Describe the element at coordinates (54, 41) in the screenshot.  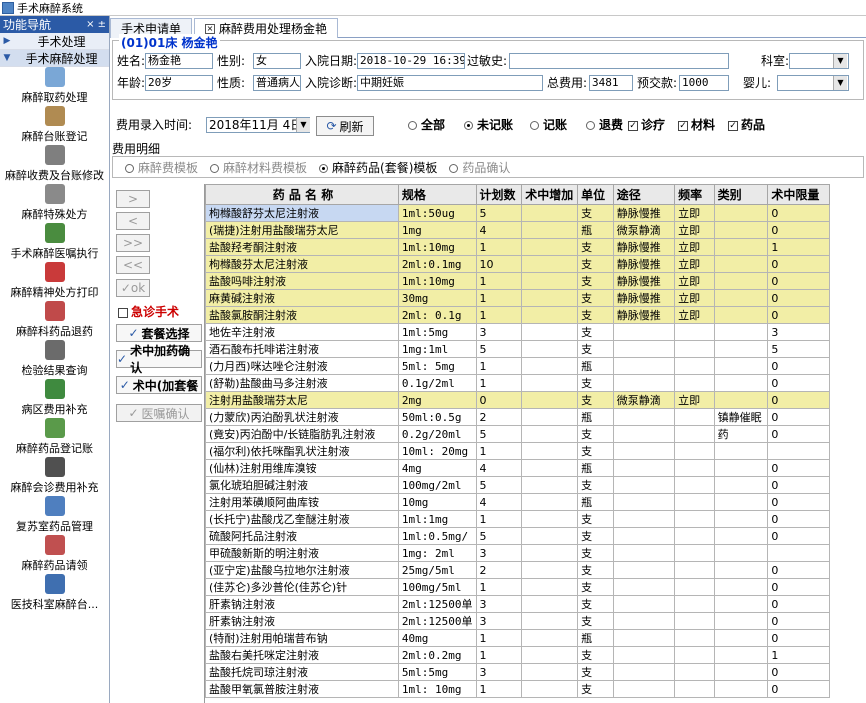
I see `nav-group-surgery: ▶ 手术处理` at that location.